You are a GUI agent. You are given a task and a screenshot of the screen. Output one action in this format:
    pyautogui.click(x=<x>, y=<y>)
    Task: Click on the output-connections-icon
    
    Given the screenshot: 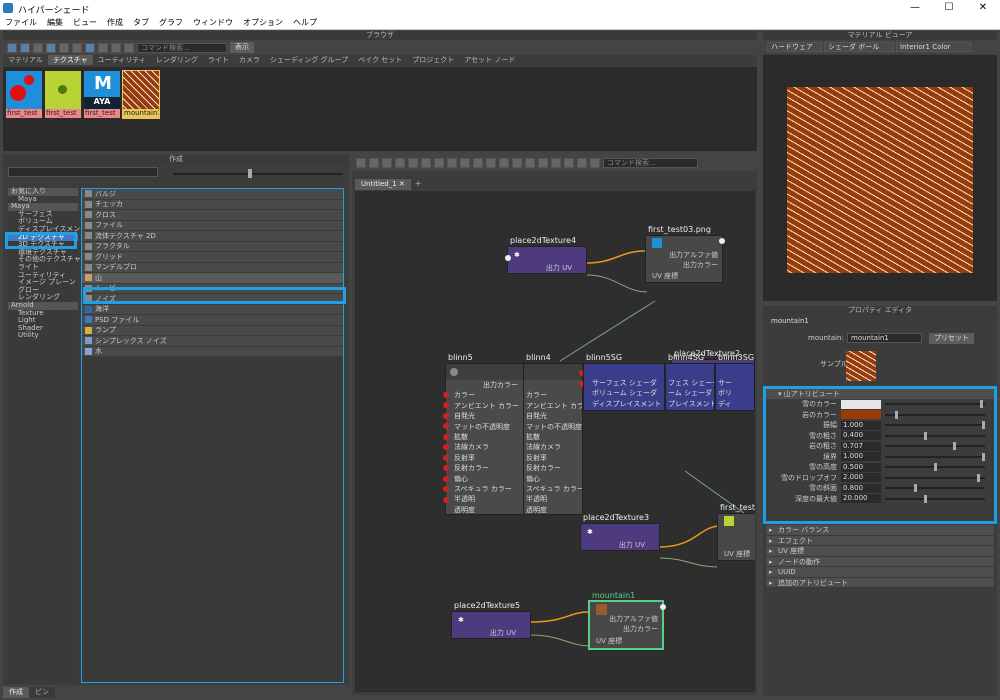 What is the action you would take?
    pyautogui.click(x=387, y=163)
    